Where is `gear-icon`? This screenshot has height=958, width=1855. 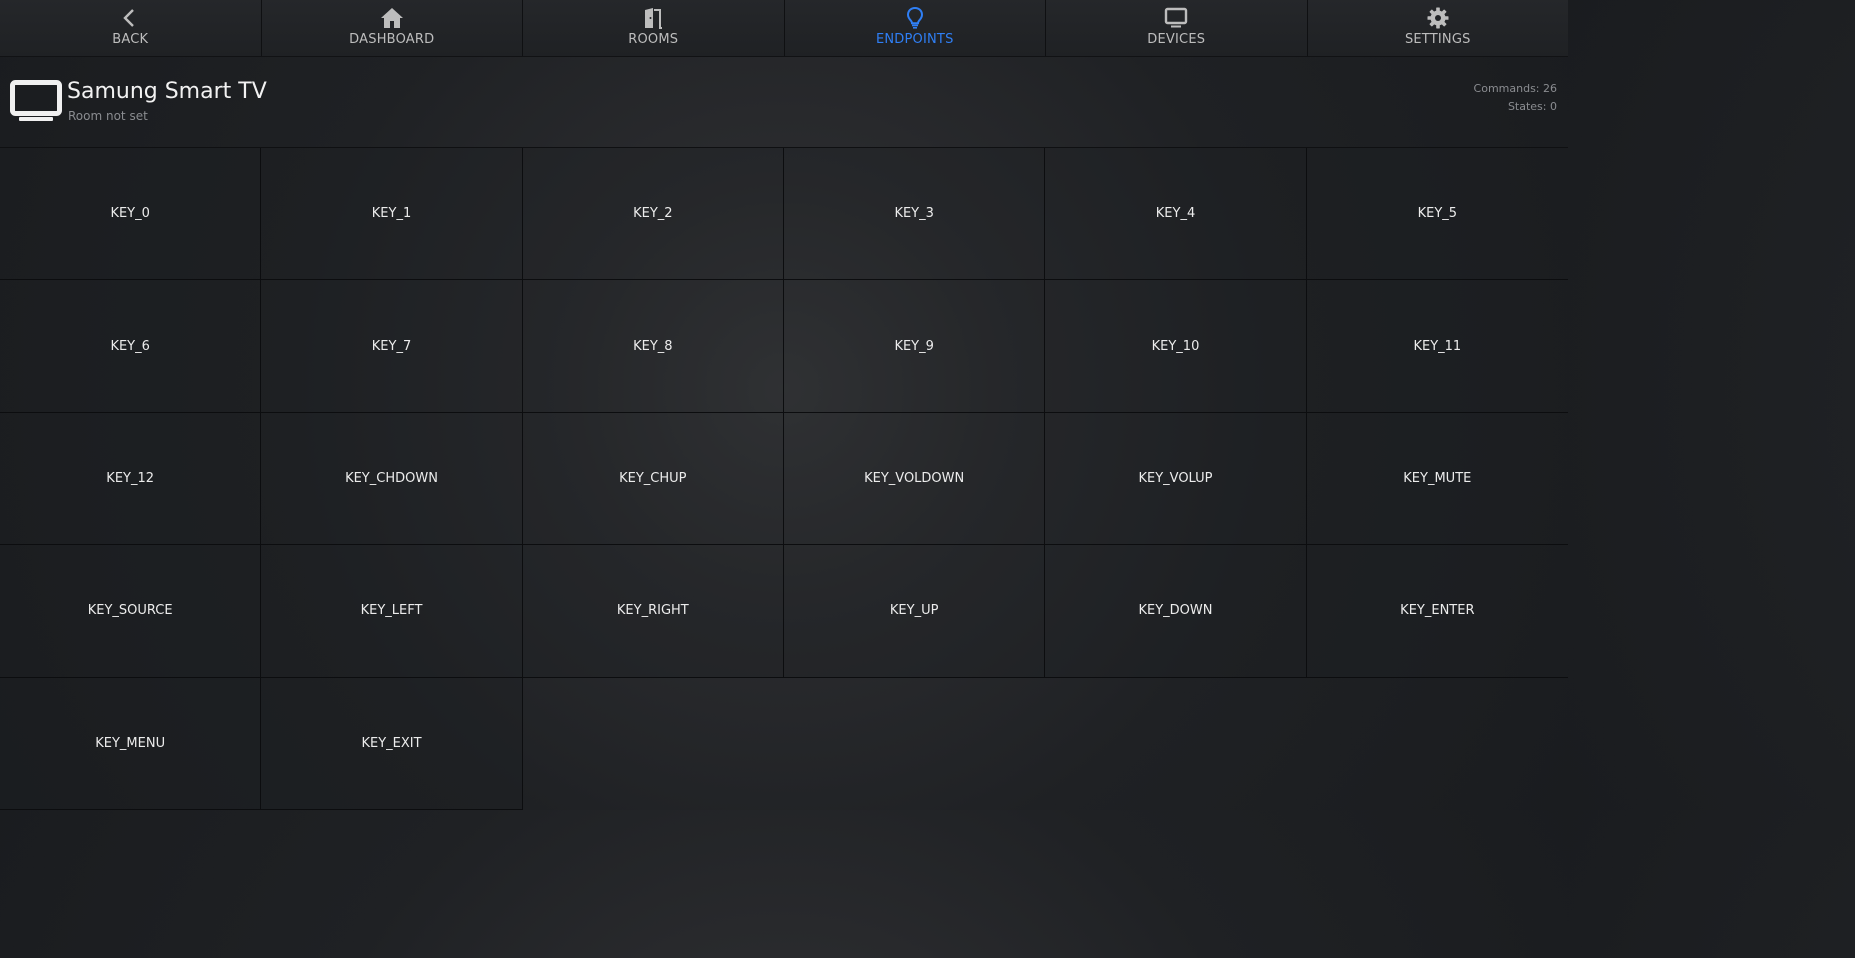
gear-icon is located at coordinates (1438, 18).